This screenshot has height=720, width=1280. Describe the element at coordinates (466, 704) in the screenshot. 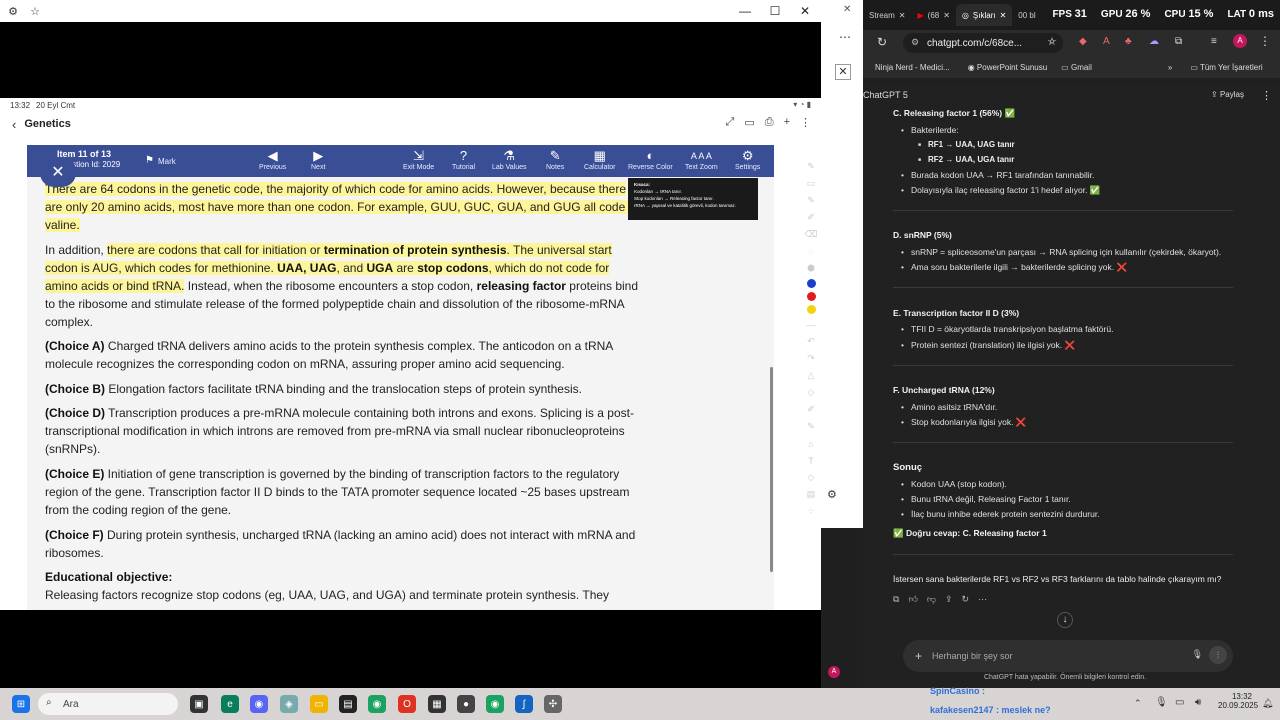

I see `obs-icon: ●` at that location.